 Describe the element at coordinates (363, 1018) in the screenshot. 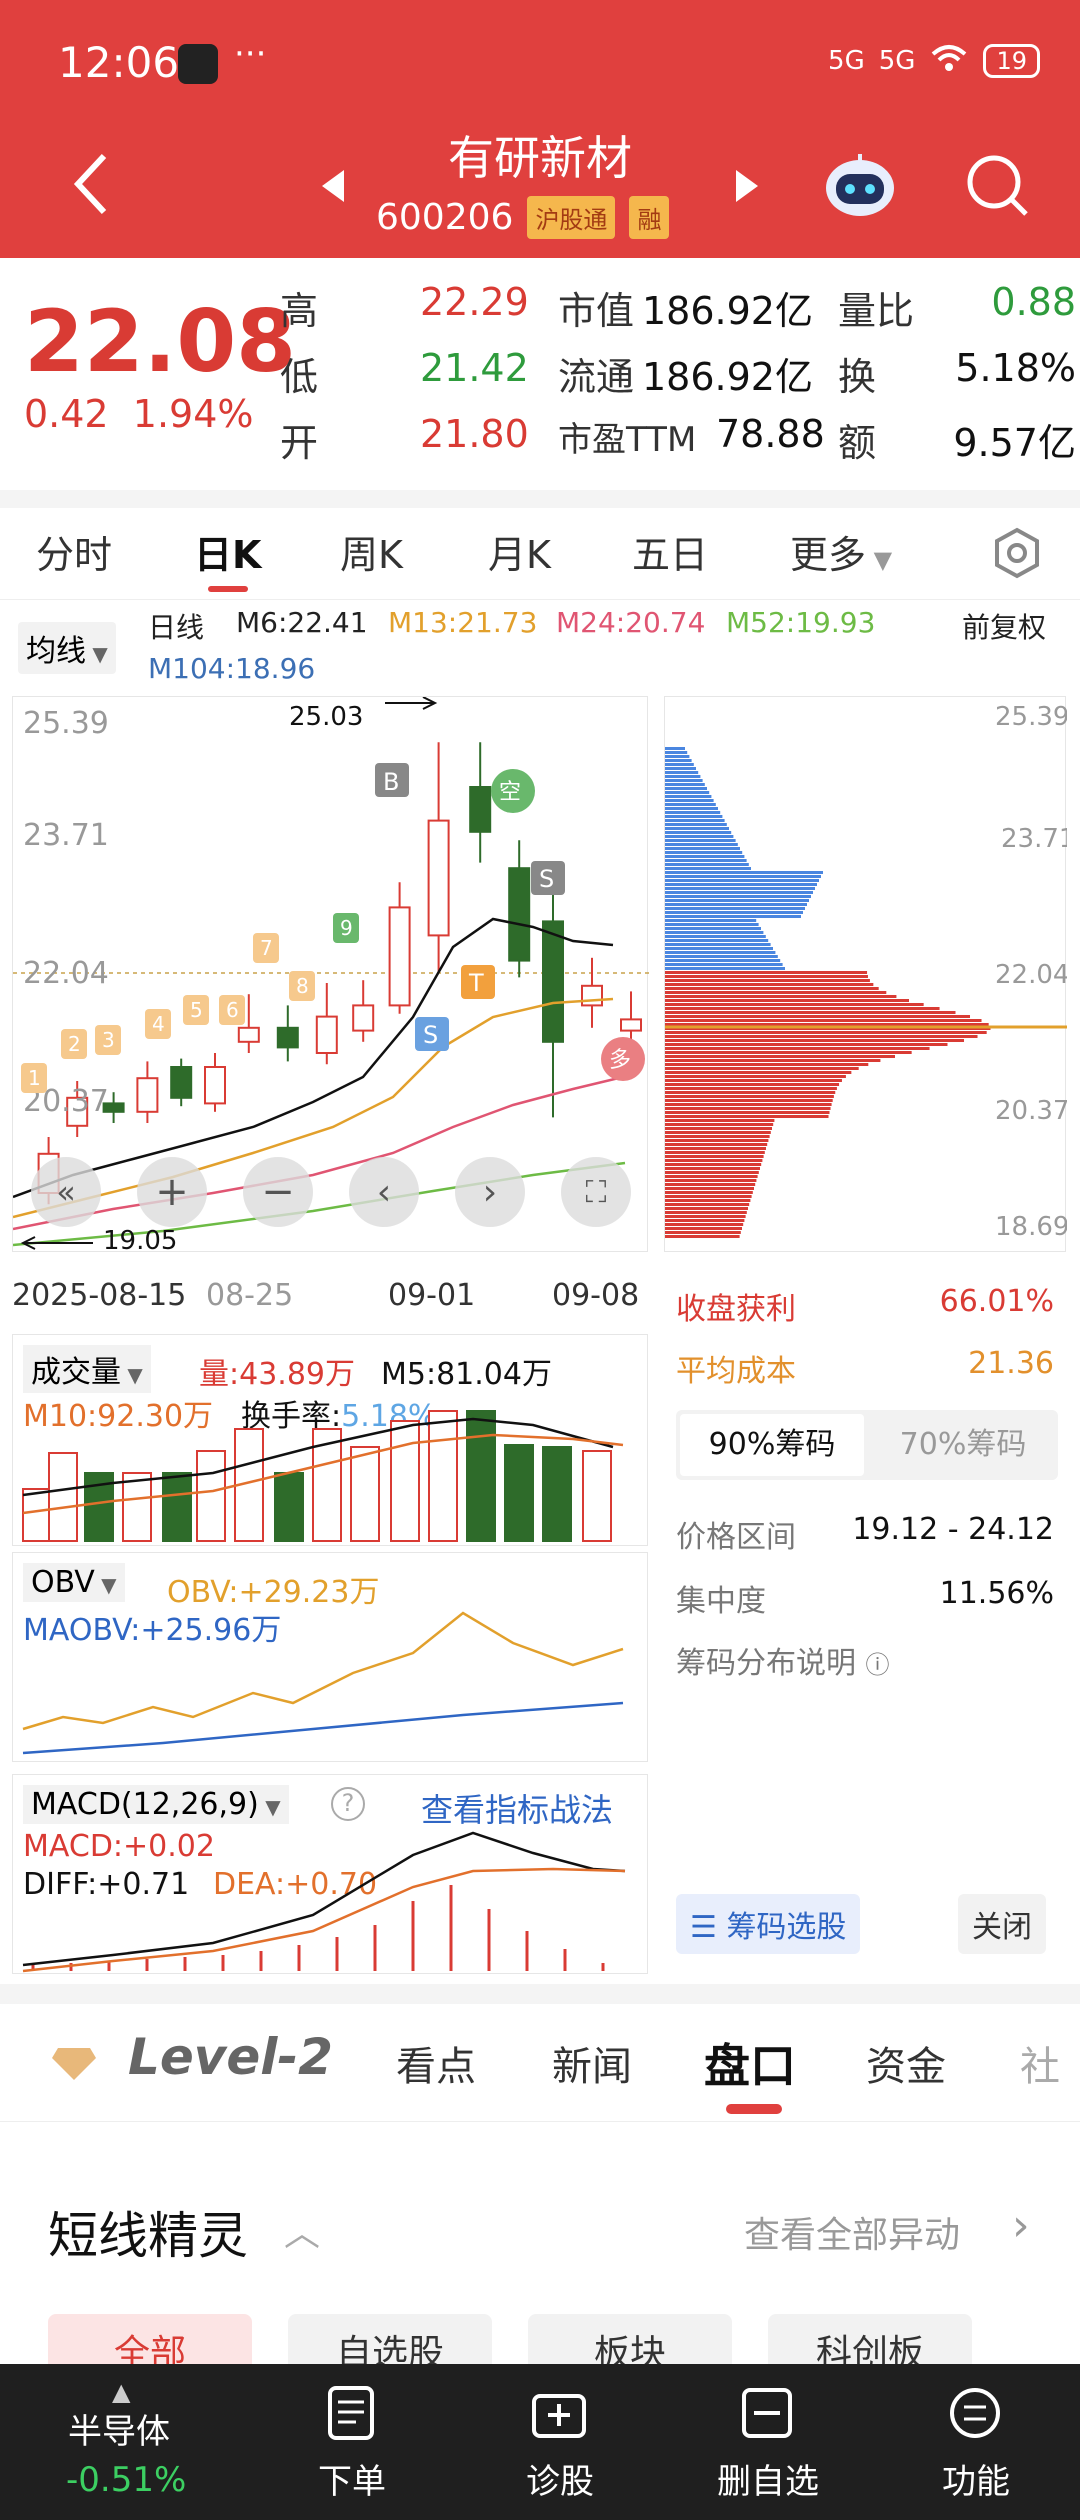

I see `candle-body` at that location.